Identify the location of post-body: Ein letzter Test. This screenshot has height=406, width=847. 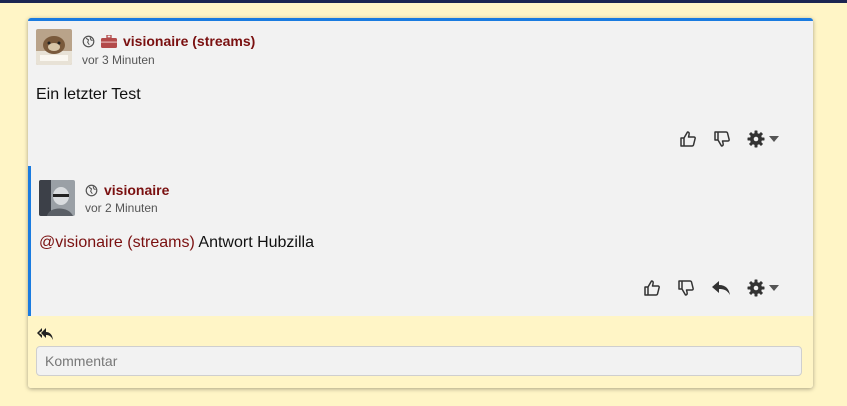
(88, 94).